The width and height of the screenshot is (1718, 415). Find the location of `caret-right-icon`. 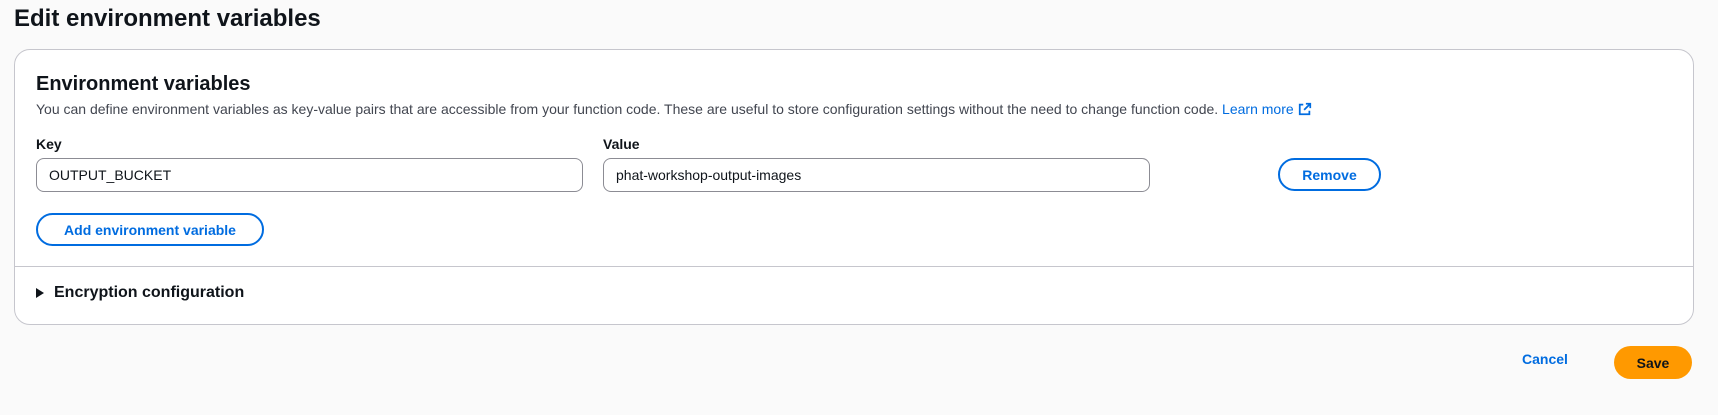

caret-right-icon is located at coordinates (40, 293).